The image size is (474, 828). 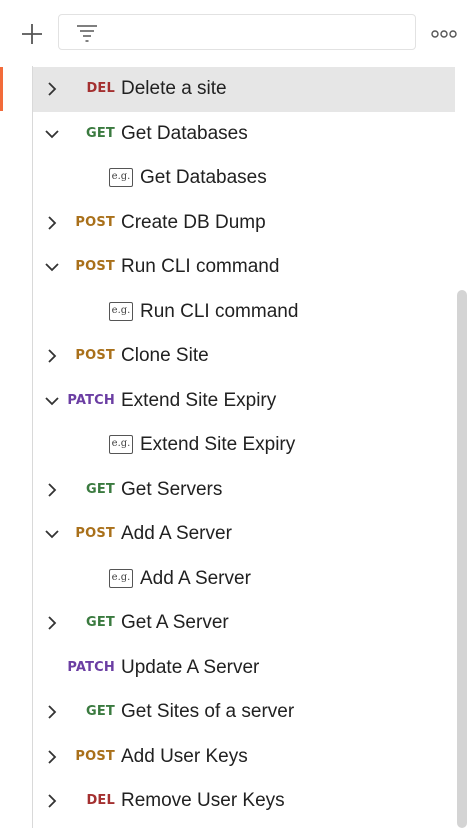 I want to click on request-label: Get Servers, so click(x=172, y=489).